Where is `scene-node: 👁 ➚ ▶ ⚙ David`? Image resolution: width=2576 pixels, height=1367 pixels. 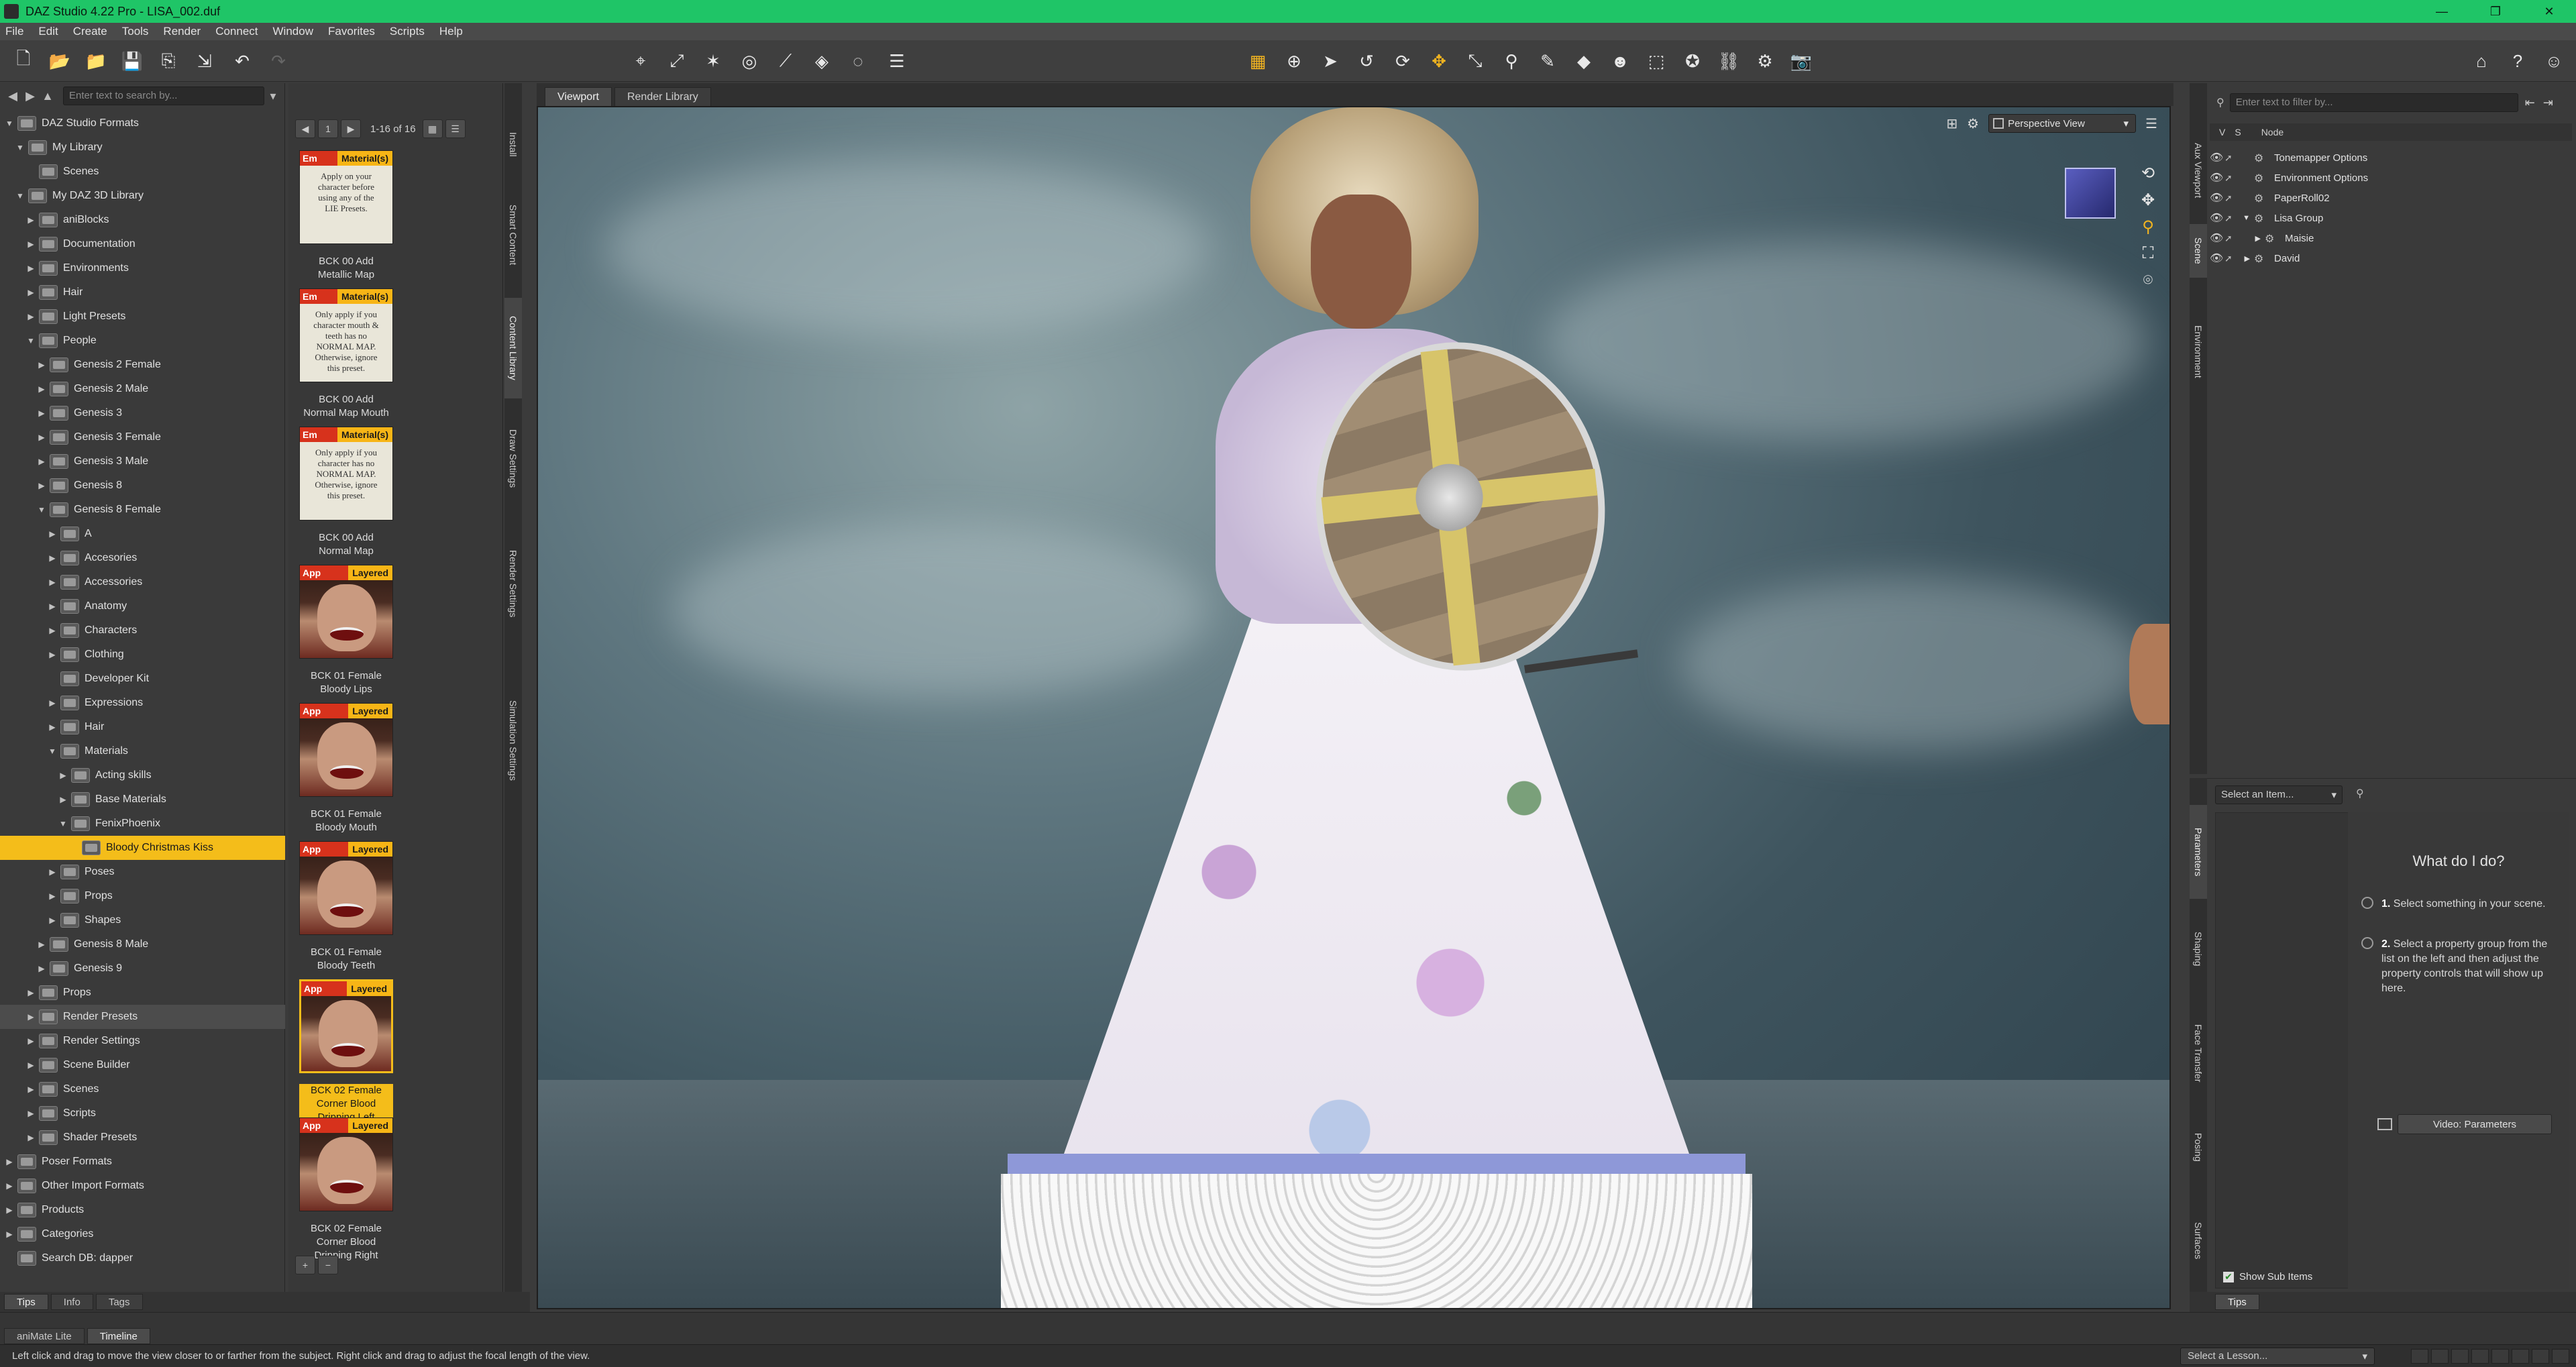
scene-node: 👁 ➚ ▶ ⚙ David is located at coordinates (2255, 258).